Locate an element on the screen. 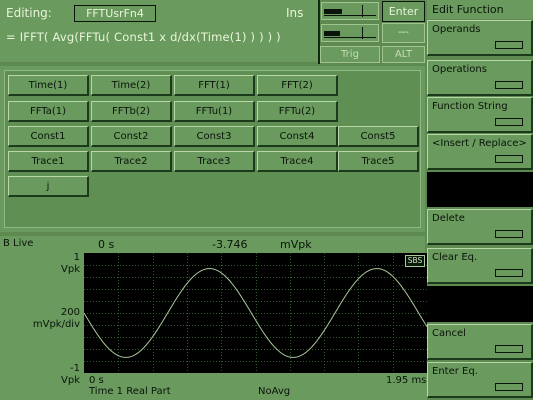 The width and height of the screenshot is (533, 400). trace-description: Time 1 Real Part is located at coordinates (130, 391).